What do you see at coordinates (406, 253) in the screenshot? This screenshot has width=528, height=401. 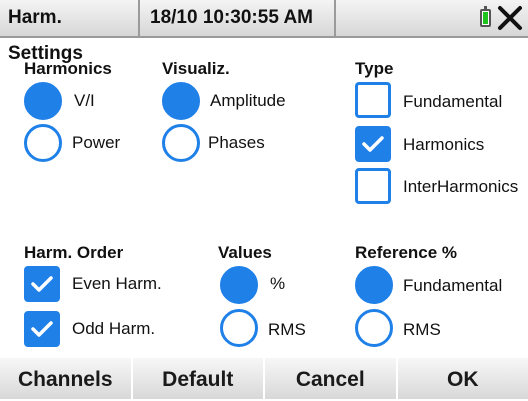 I see `reference-group-label: Reference %` at bounding box center [406, 253].